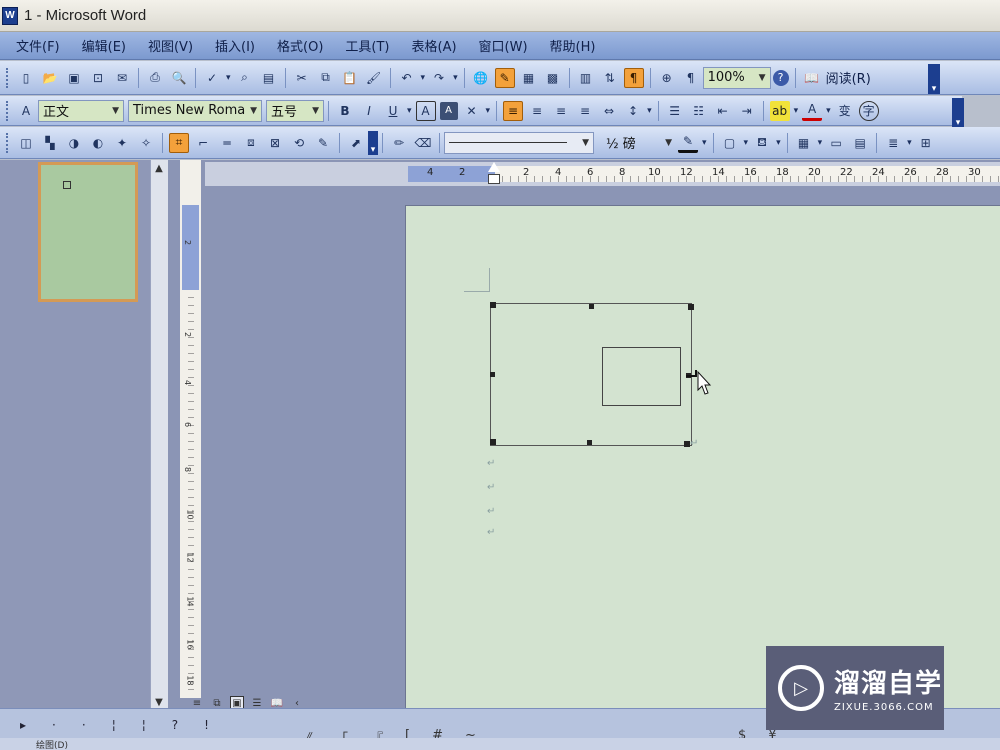 The width and height of the screenshot is (1000, 750). Describe the element at coordinates (828, 111) in the screenshot. I see `font-color-dropdown-icon: ▾` at that location.